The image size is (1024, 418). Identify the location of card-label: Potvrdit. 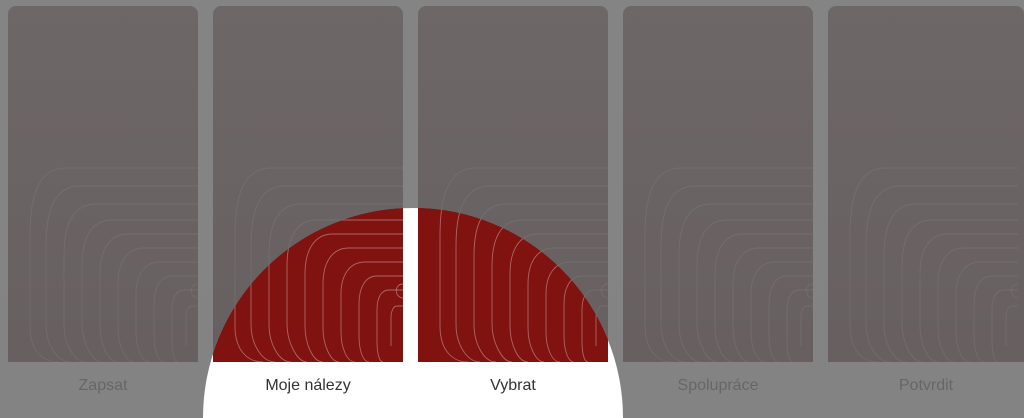
(926, 385).